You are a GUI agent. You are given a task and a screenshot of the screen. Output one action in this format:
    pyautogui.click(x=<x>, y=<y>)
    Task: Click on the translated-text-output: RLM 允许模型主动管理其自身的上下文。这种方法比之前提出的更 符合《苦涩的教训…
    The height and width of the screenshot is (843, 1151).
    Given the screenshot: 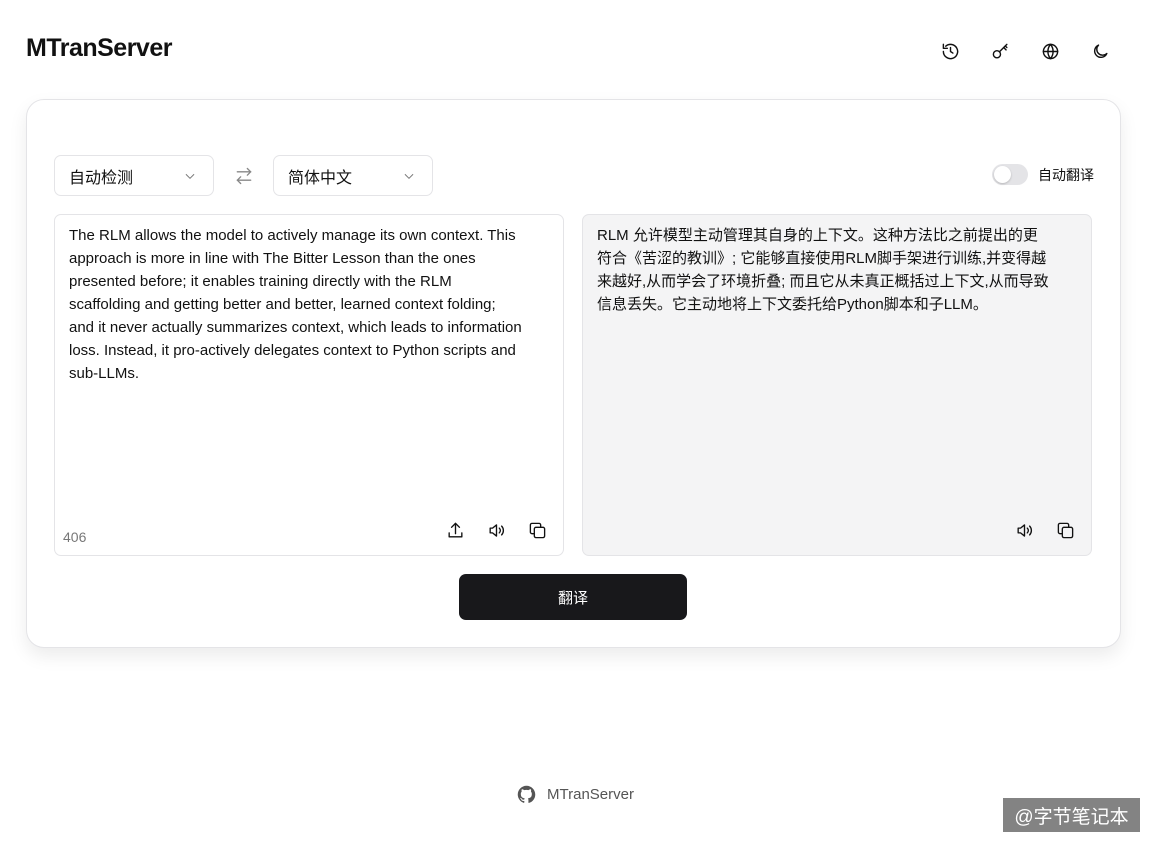 What is the action you would take?
    pyautogui.click(x=823, y=270)
    